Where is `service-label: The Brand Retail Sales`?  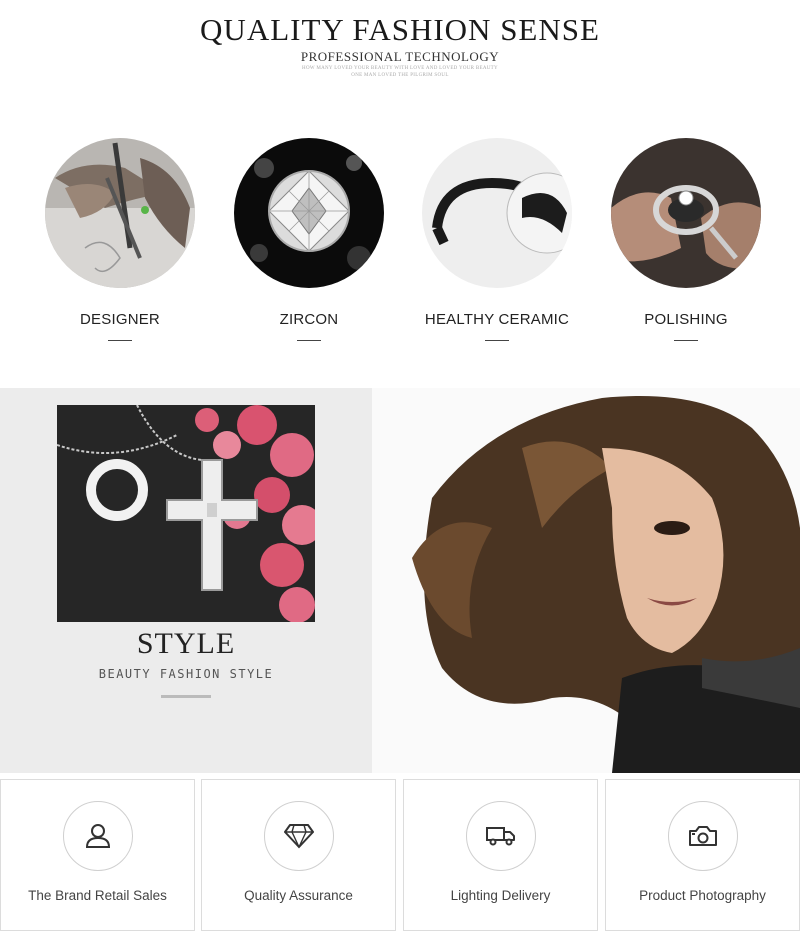
service-label: The Brand Retail Sales is located at coordinates (97, 895).